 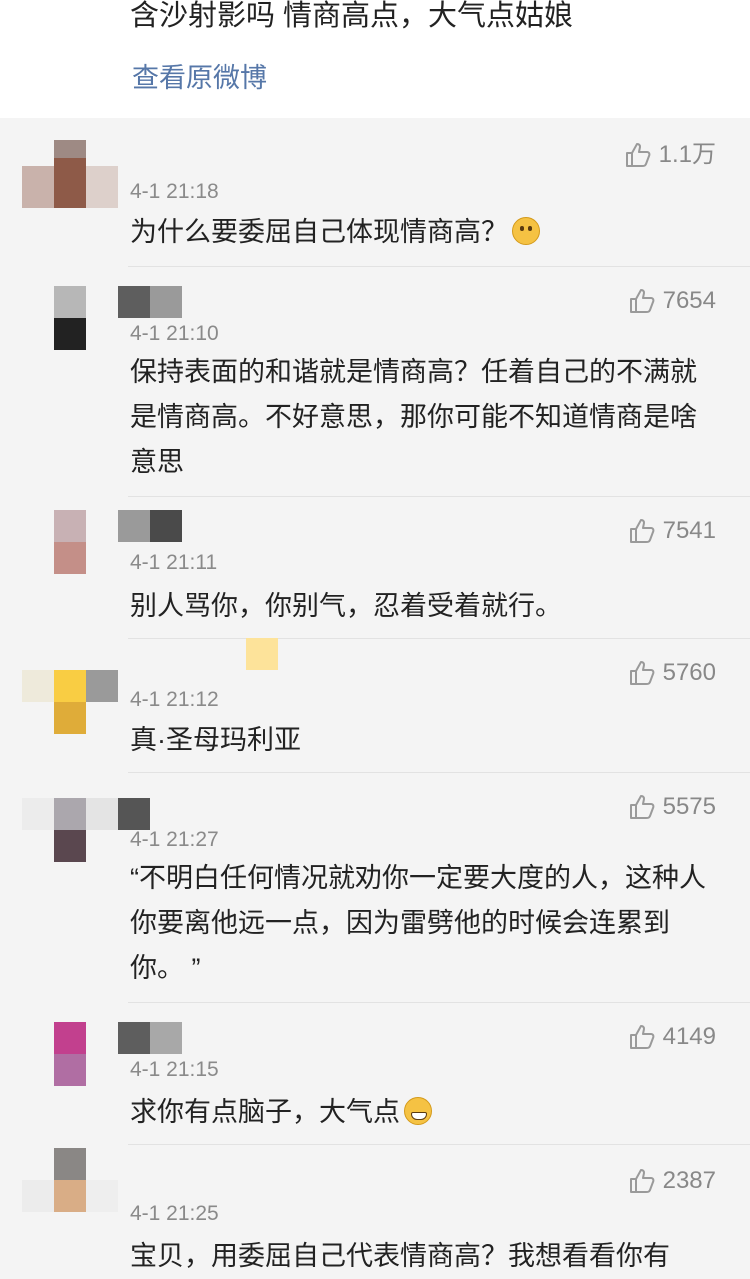 What do you see at coordinates (174, 1069) in the screenshot?
I see `comment-time: 4-1 21:15` at bounding box center [174, 1069].